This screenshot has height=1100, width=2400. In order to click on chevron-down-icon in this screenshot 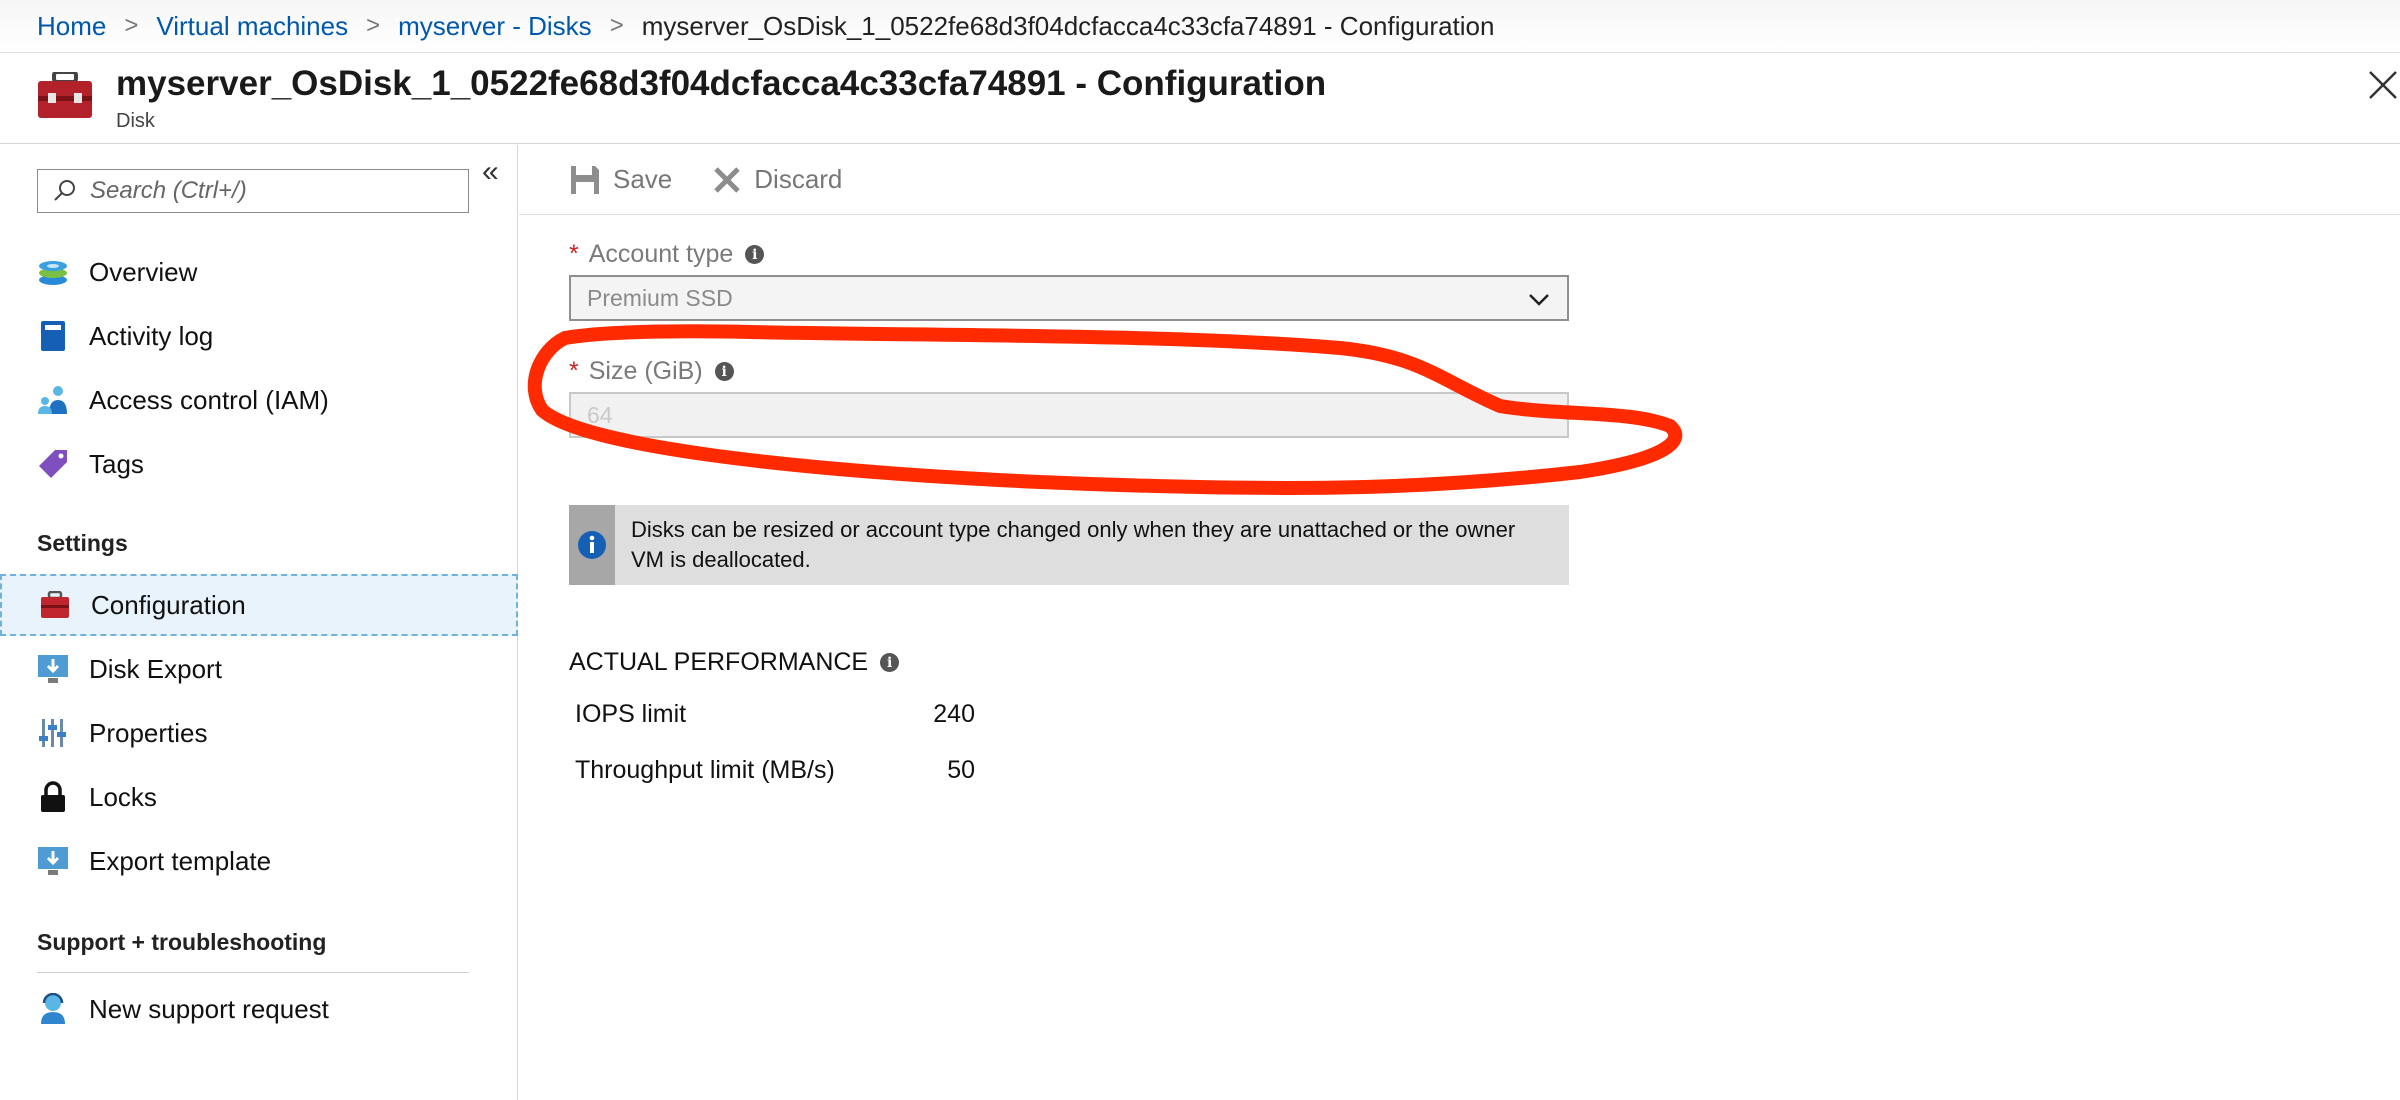, I will do `click(1539, 300)`.